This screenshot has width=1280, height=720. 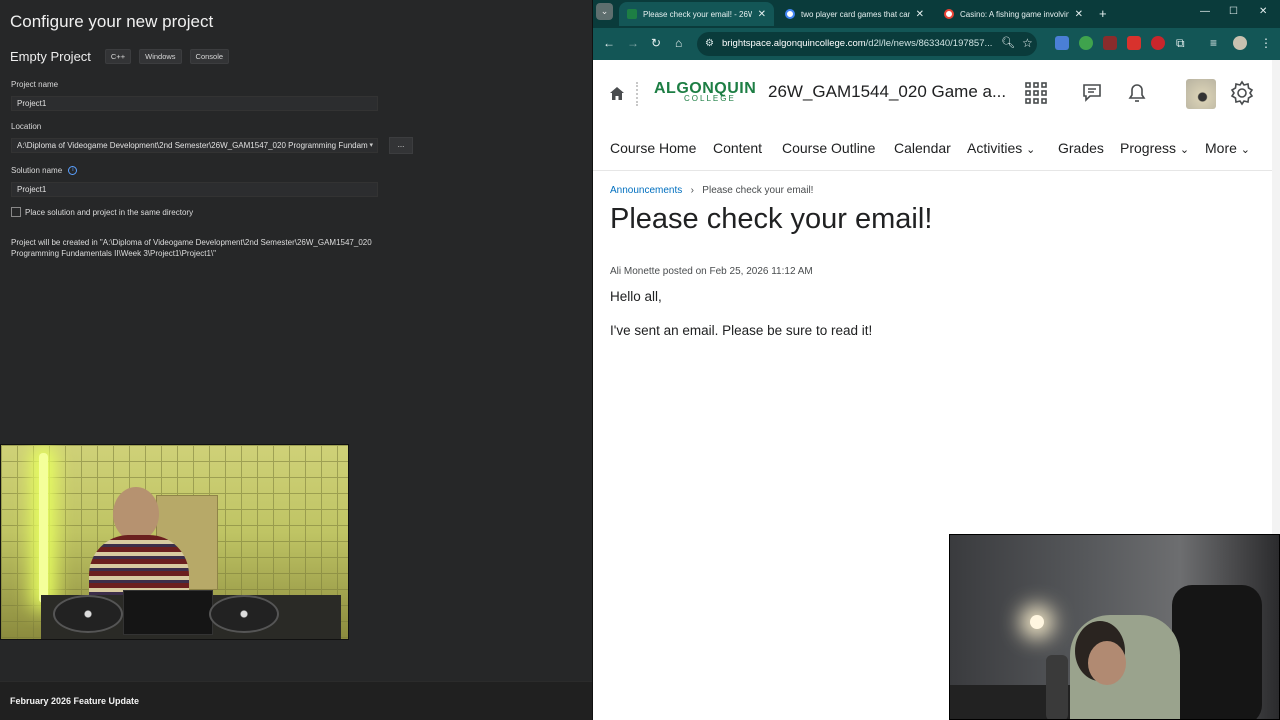 What do you see at coordinates (637, 94) in the screenshot?
I see `divider` at bounding box center [637, 94].